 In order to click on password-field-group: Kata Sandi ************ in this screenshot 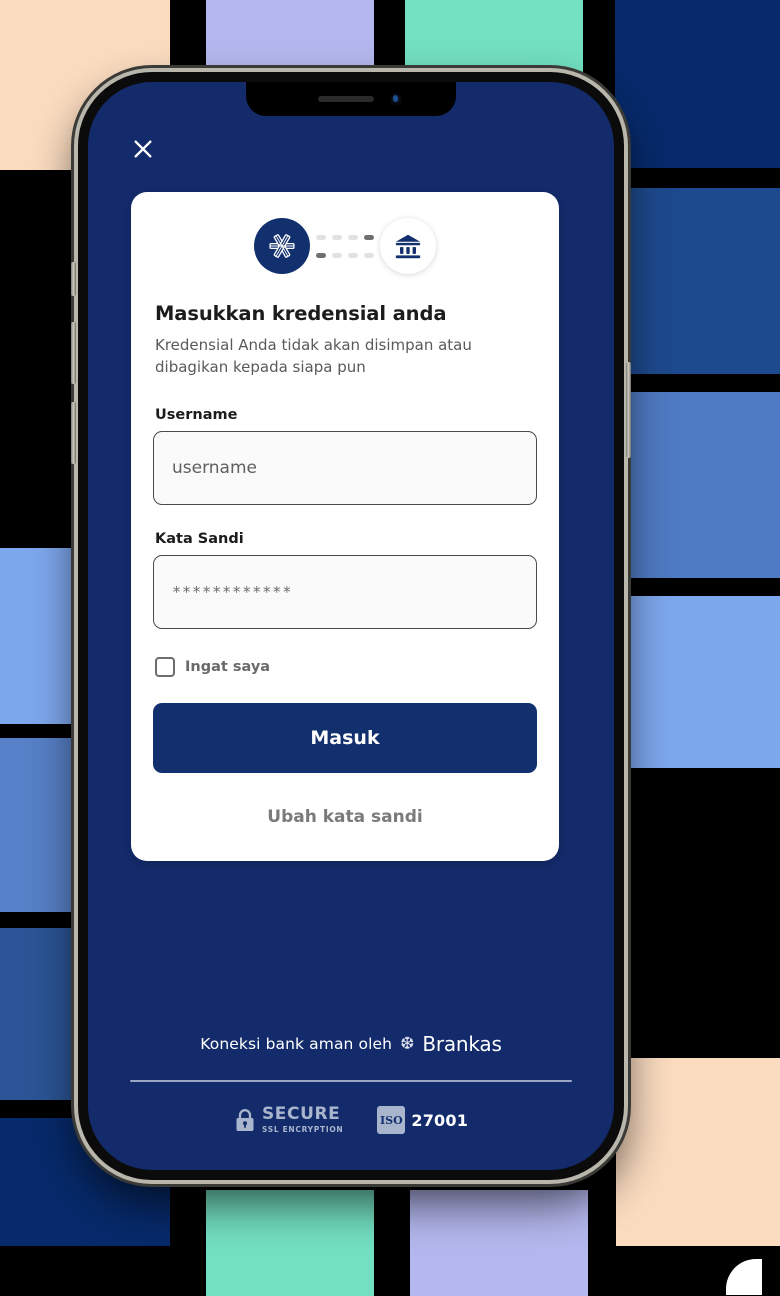, I will do `click(345, 580)`.